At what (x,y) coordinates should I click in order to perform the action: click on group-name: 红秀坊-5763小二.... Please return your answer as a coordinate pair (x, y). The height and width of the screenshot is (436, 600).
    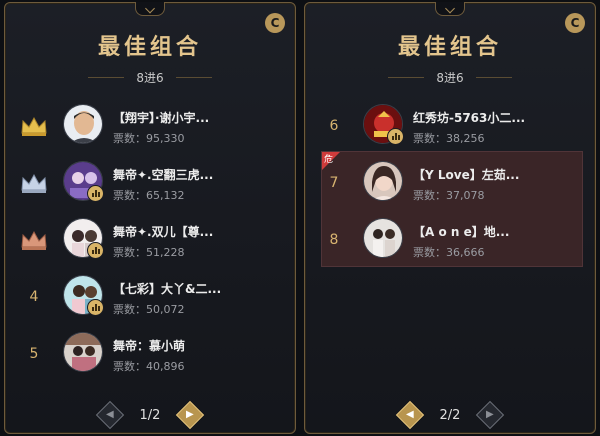
    Looking at the image, I should click on (469, 118).